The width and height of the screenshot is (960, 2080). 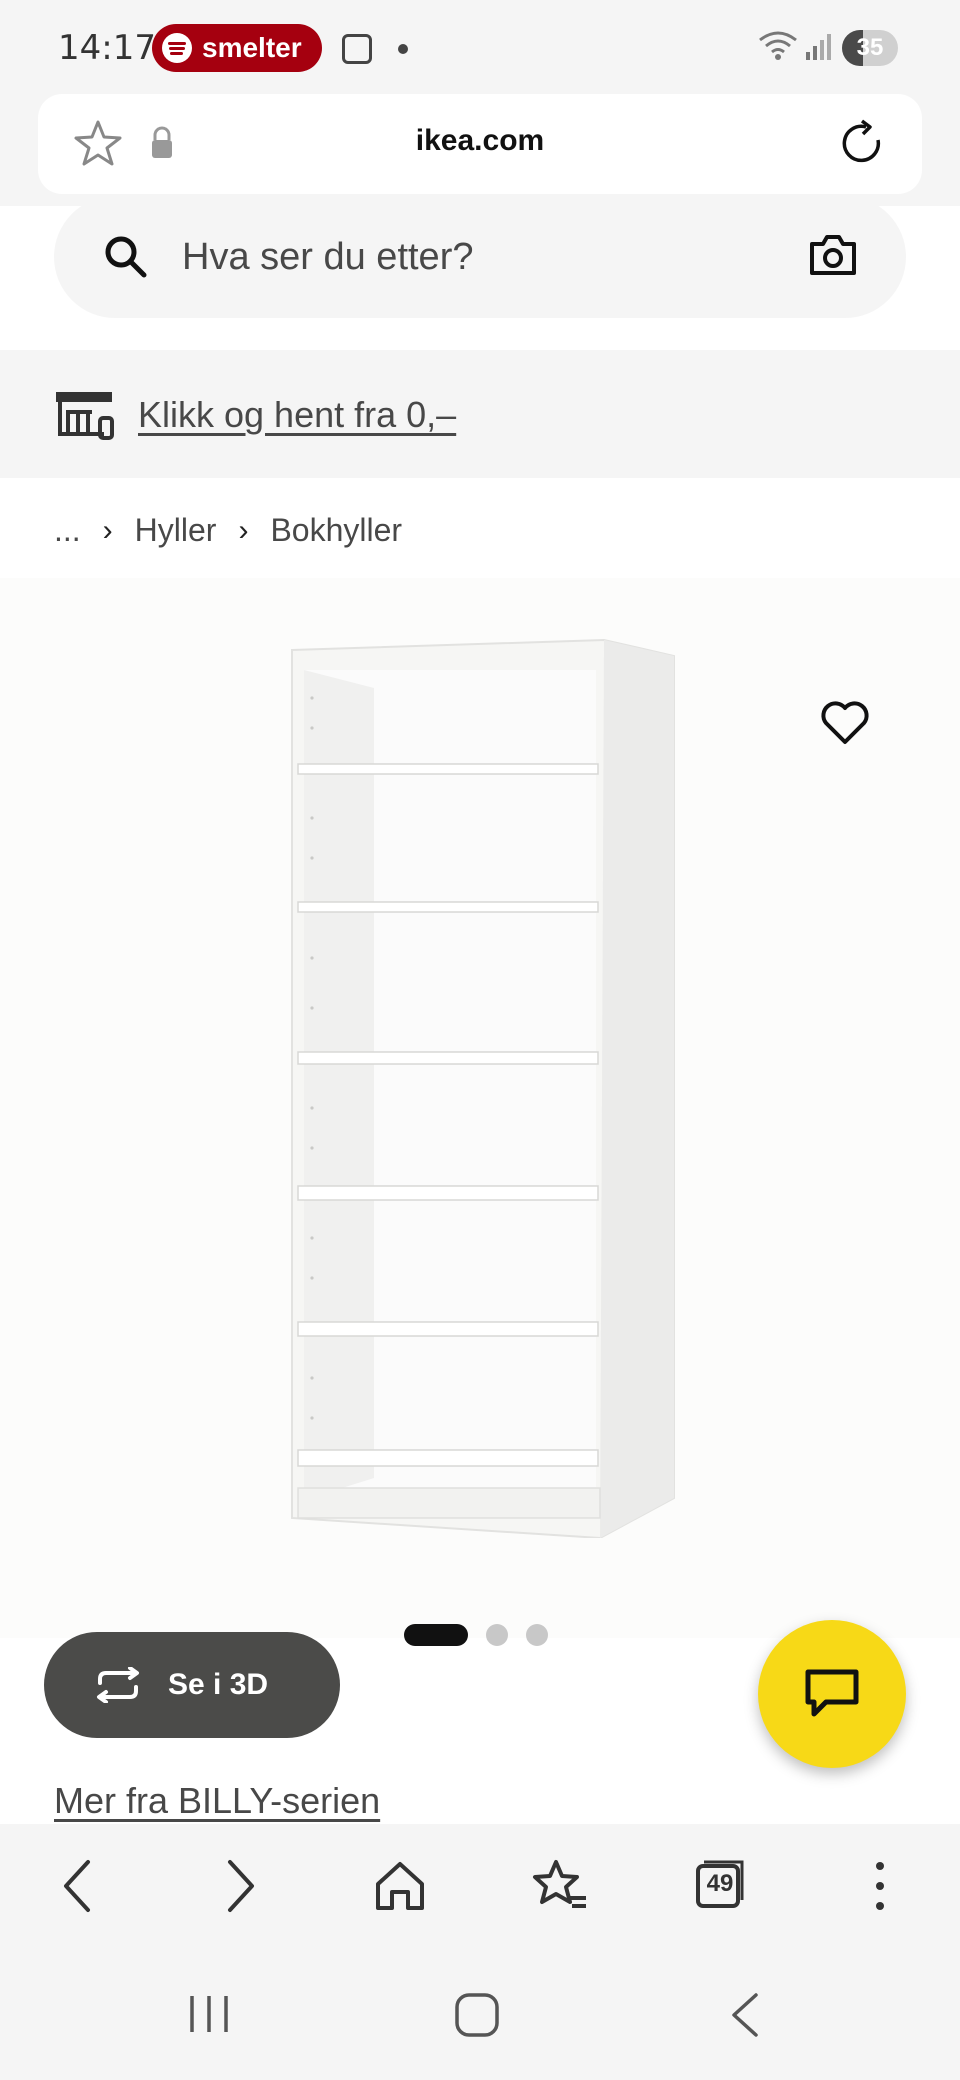 I want to click on favorite-heart-icon, so click(x=845, y=723).